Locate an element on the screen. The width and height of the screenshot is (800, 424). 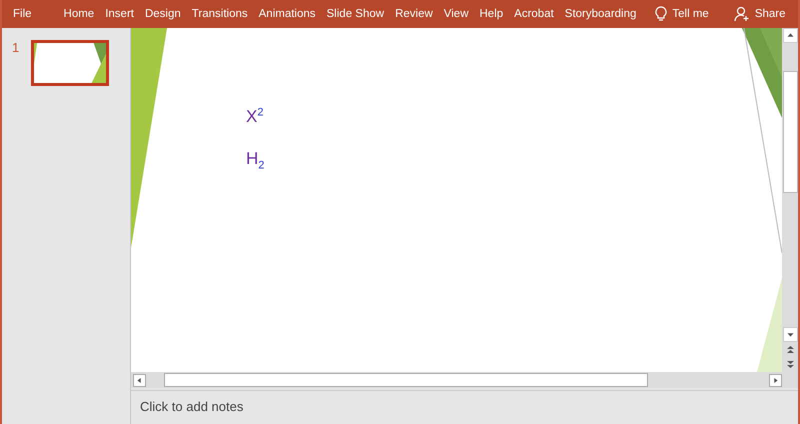
slide-text: X$^{2}$ is located at coordinates (255, 116).